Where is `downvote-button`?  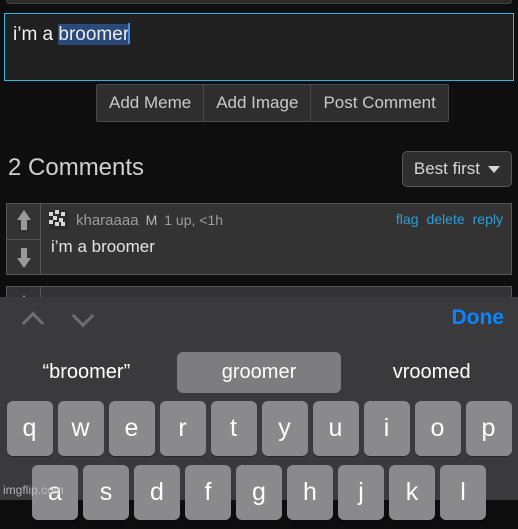
downvote-button is located at coordinates (23, 256).